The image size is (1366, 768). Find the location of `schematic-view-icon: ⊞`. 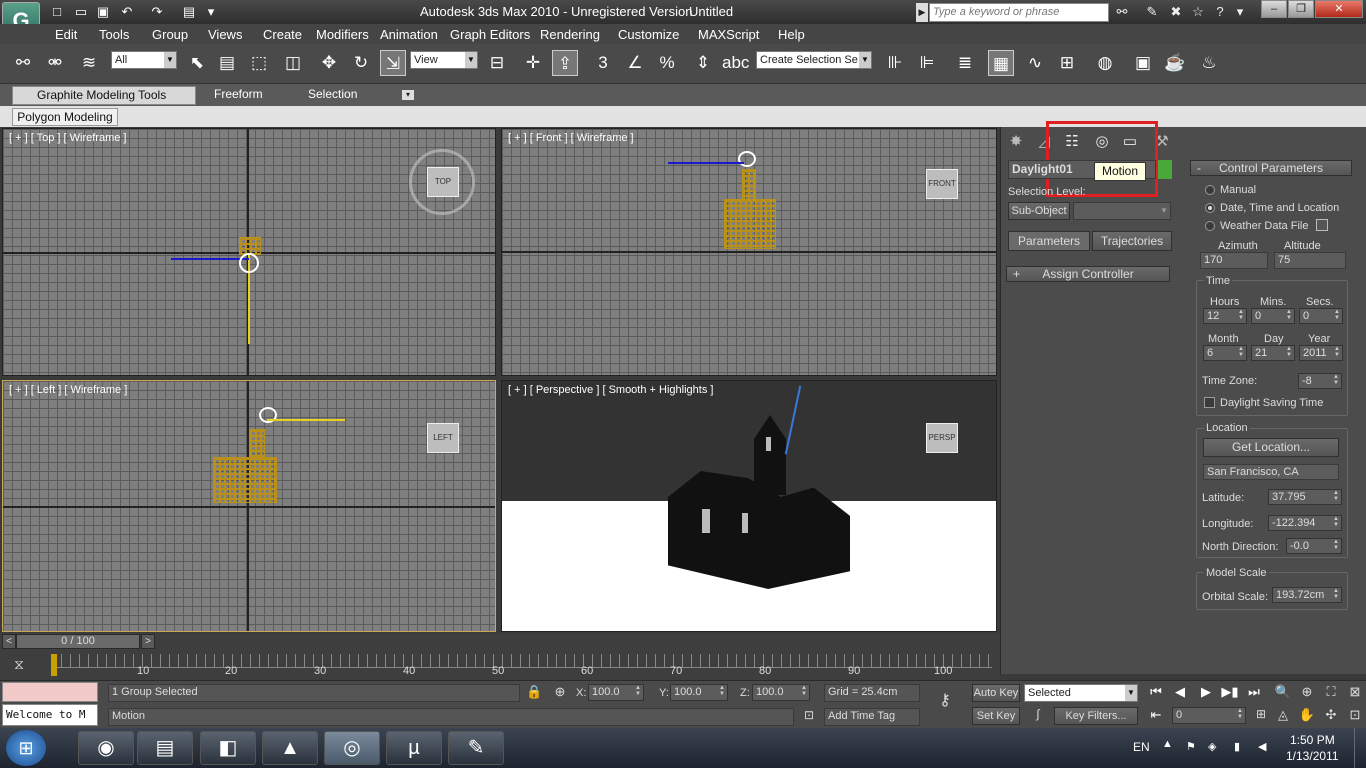

schematic-view-icon: ⊞ is located at coordinates (1067, 63).